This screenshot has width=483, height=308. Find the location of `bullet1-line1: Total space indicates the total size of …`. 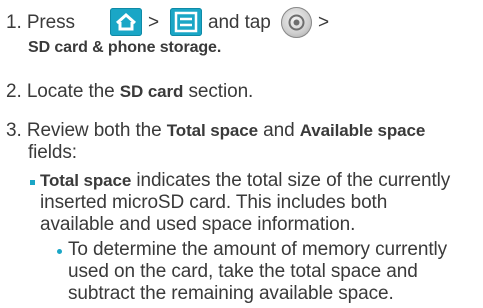

bullet1-line1: Total space indicates the total size of … is located at coordinates (245, 181).